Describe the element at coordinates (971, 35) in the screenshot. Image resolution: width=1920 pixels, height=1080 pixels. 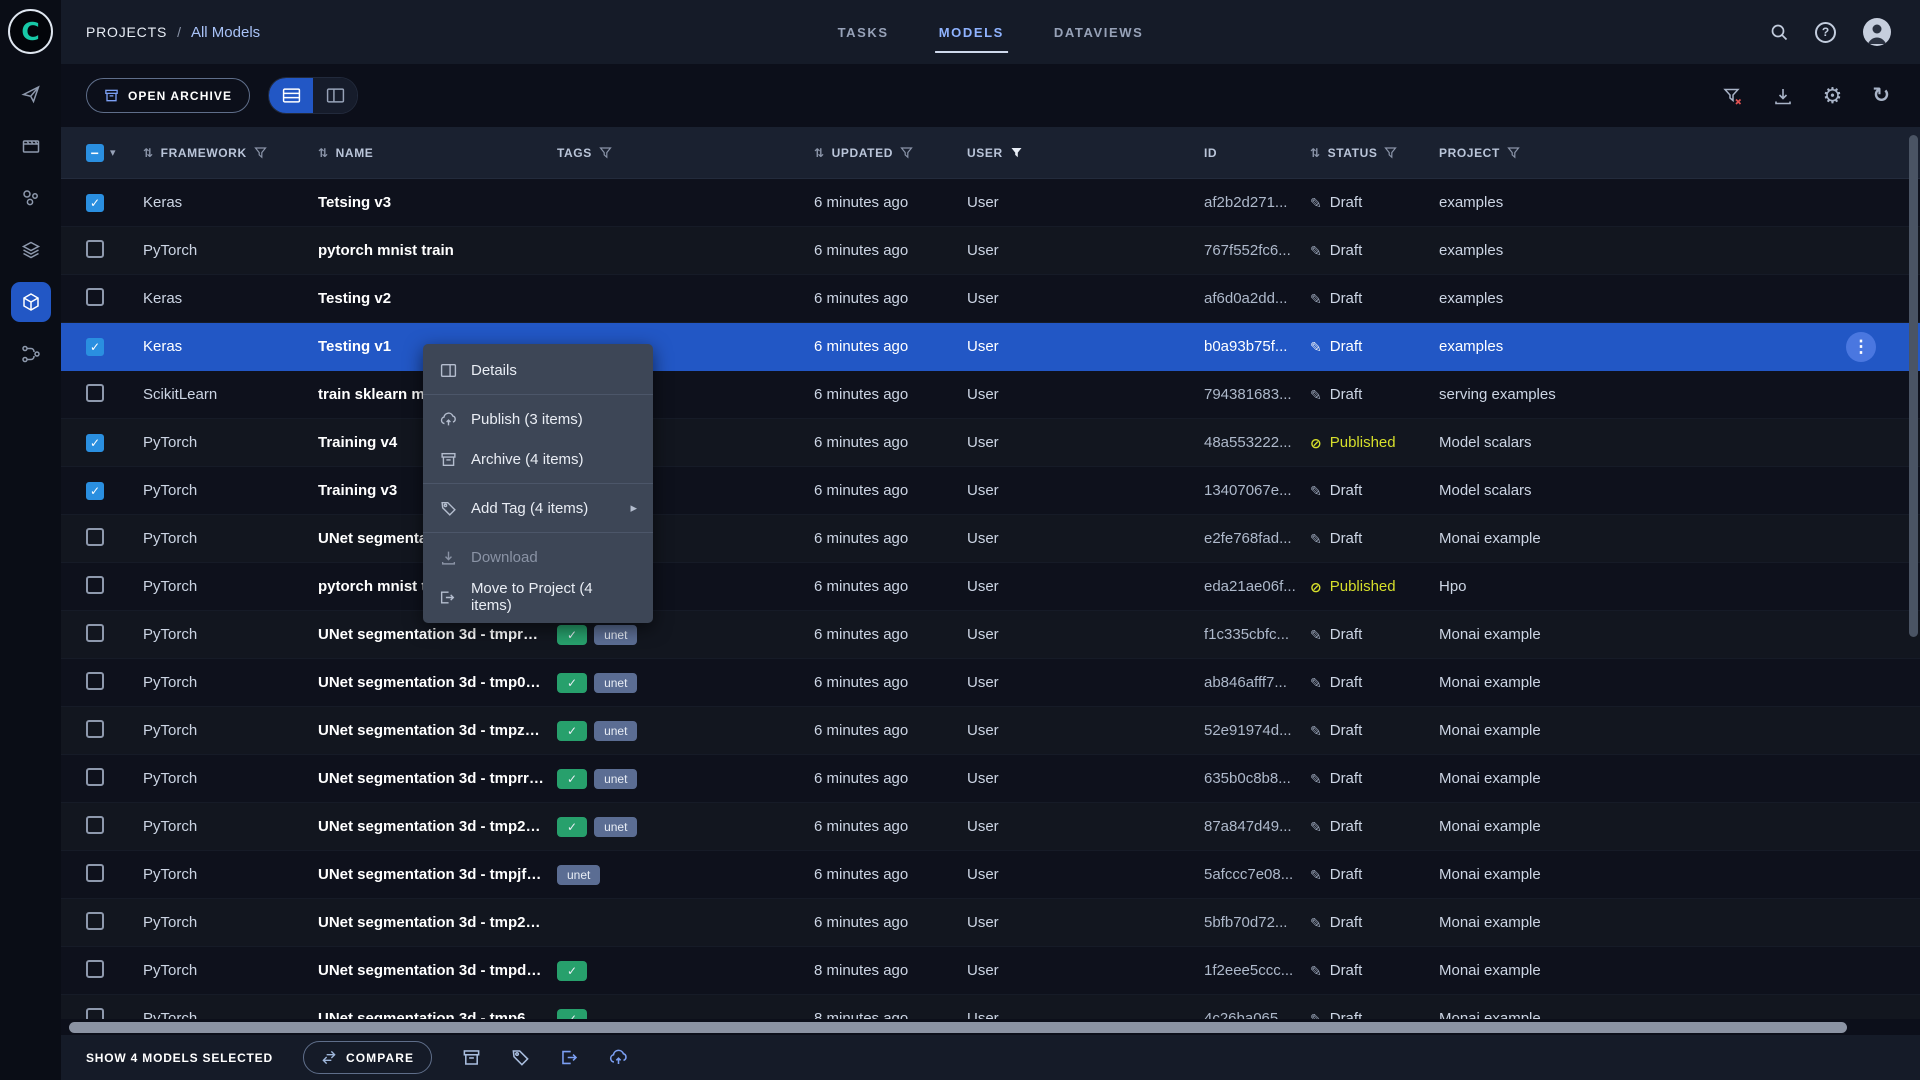
I see `tab-models: MODELS` at that location.